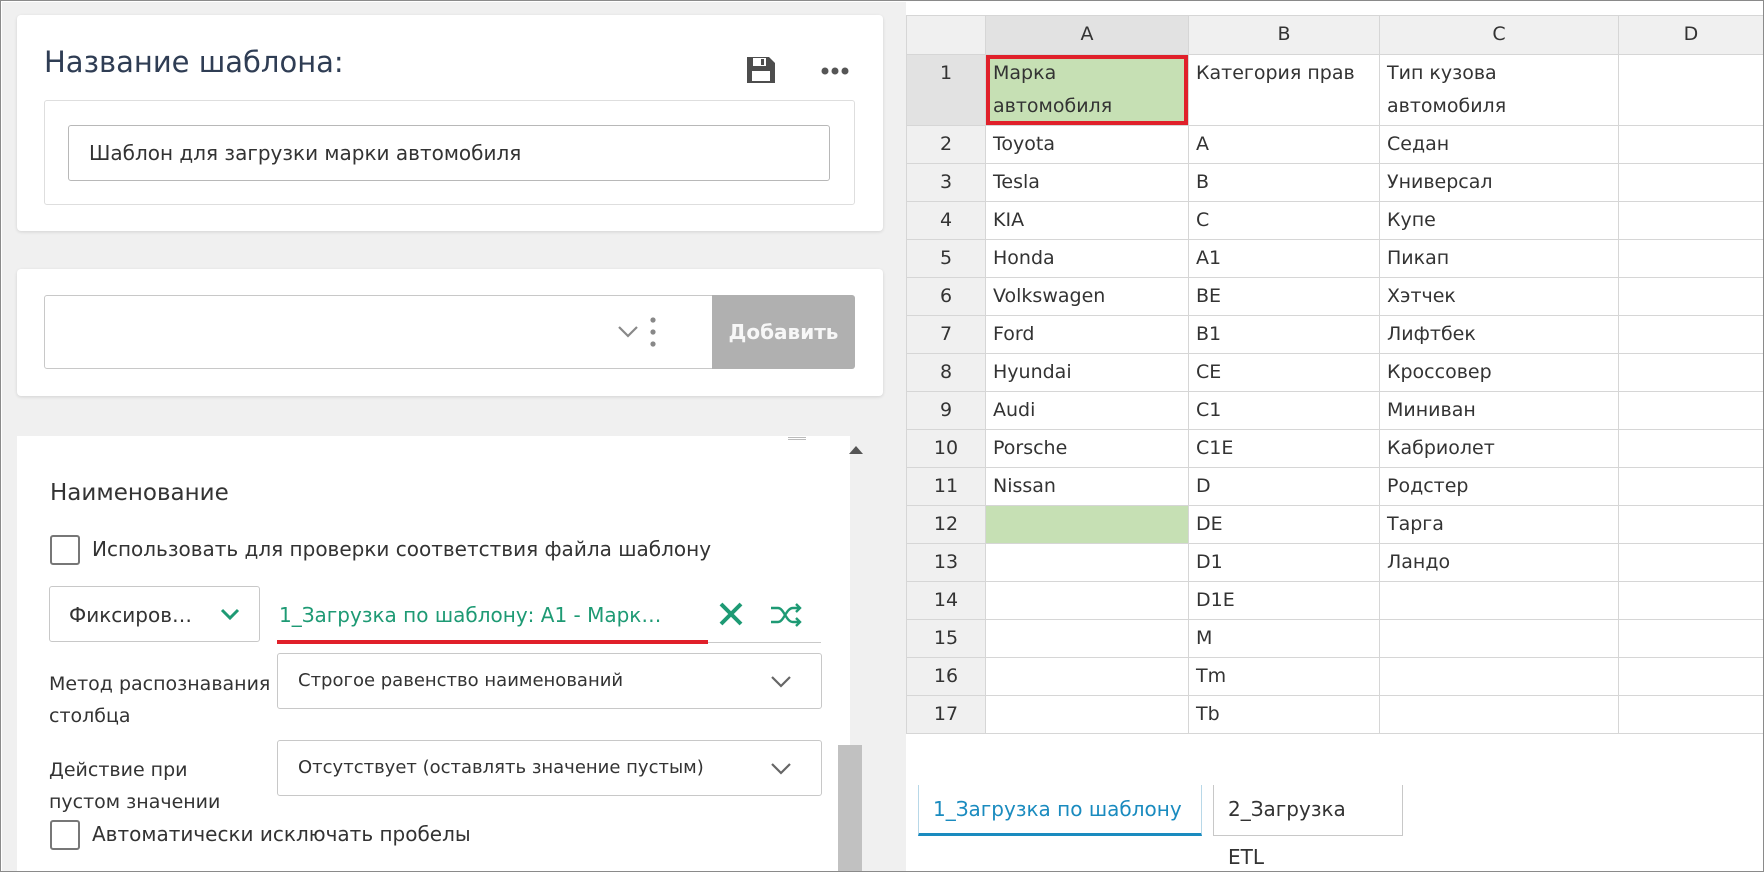 Image resolution: width=1764 pixels, height=872 pixels. What do you see at coordinates (1308, 827) in the screenshot?
I see `sheet-tab-2: 2_Загрузка ETL` at bounding box center [1308, 827].